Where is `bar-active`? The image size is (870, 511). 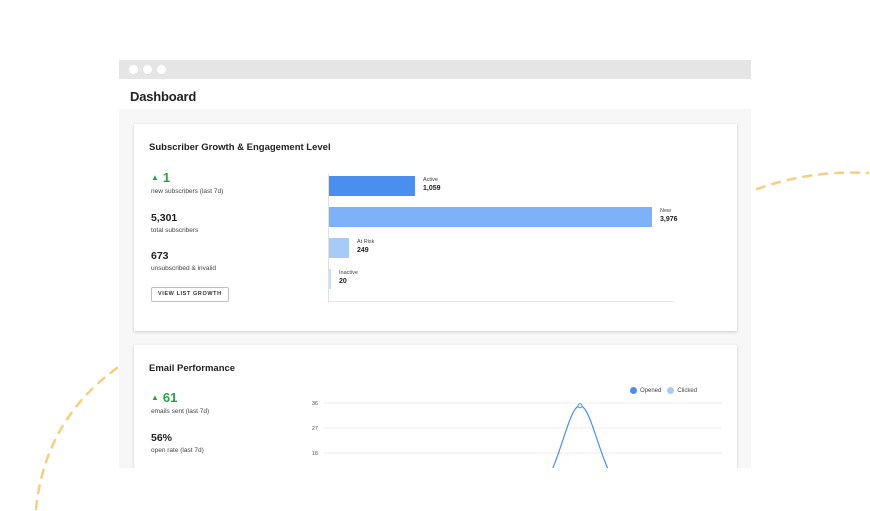
bar-active is located at coordinates (372, 186).